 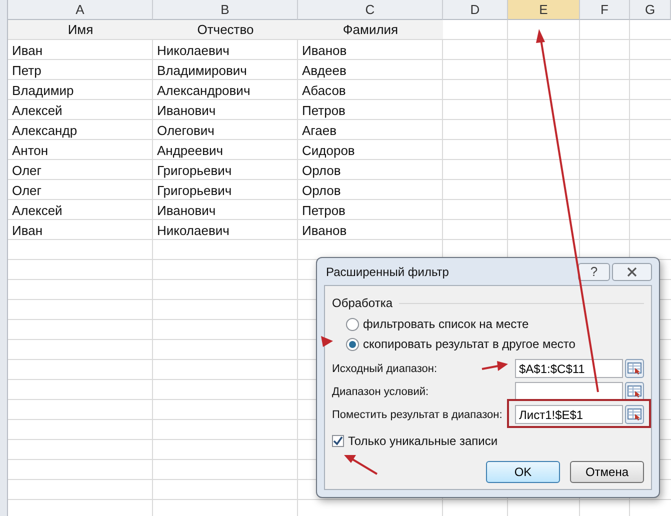 I want to click on range-field: $A$1:$C$11, so click(x=569, y=368).